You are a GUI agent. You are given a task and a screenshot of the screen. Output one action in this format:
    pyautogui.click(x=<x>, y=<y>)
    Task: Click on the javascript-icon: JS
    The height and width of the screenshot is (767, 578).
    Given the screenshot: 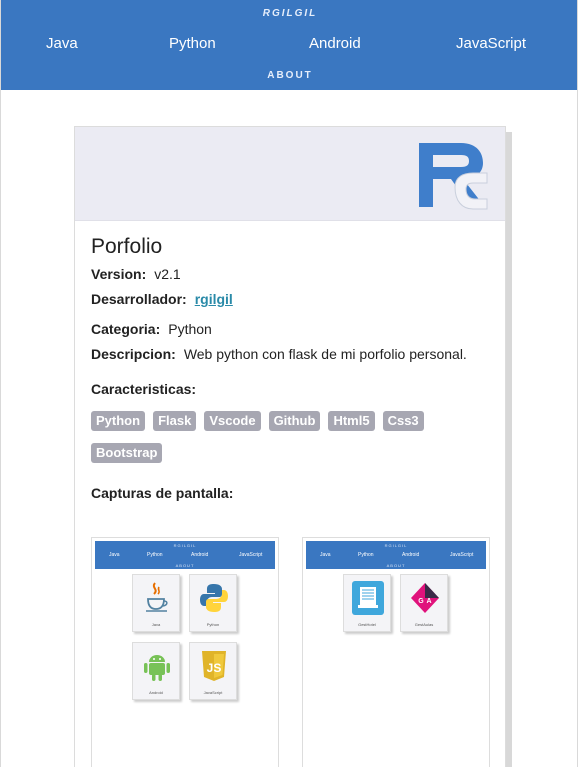 What is the action you would take?
    pyautogui.click(x=214, y=666)
    